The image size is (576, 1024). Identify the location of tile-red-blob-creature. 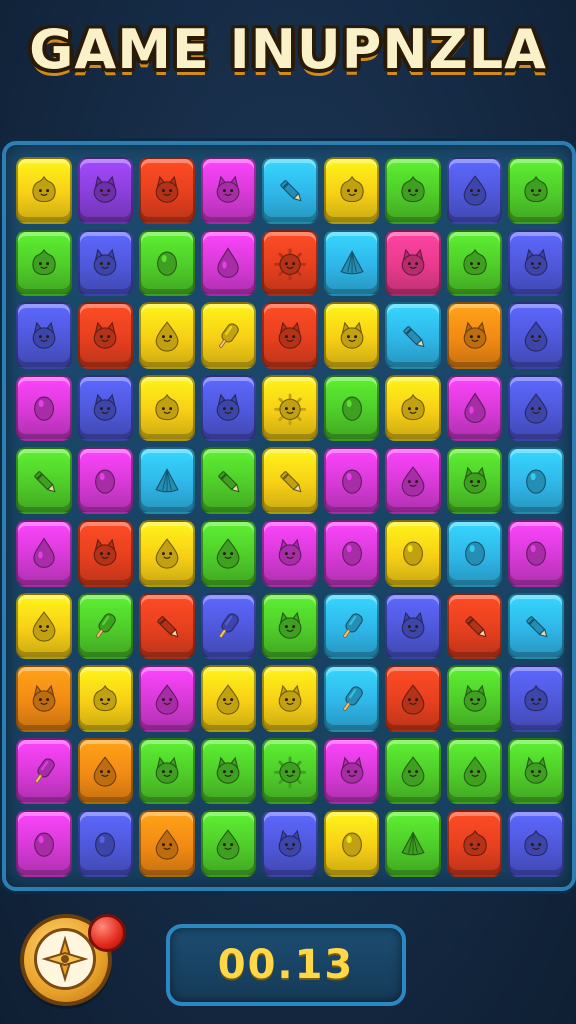
(474, 843).